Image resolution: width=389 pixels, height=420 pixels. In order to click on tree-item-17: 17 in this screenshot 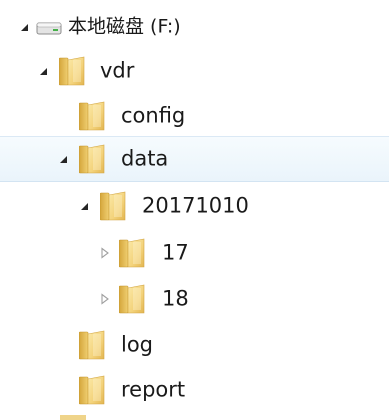, I will do `click(194, 253)`.